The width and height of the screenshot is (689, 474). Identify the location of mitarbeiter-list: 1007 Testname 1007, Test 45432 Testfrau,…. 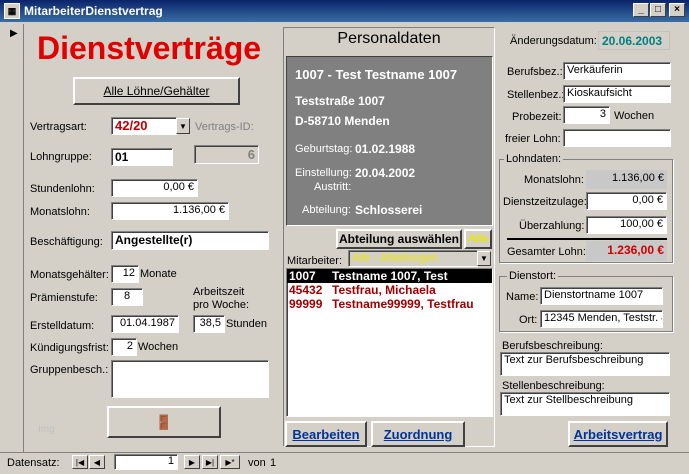
(389, 342).